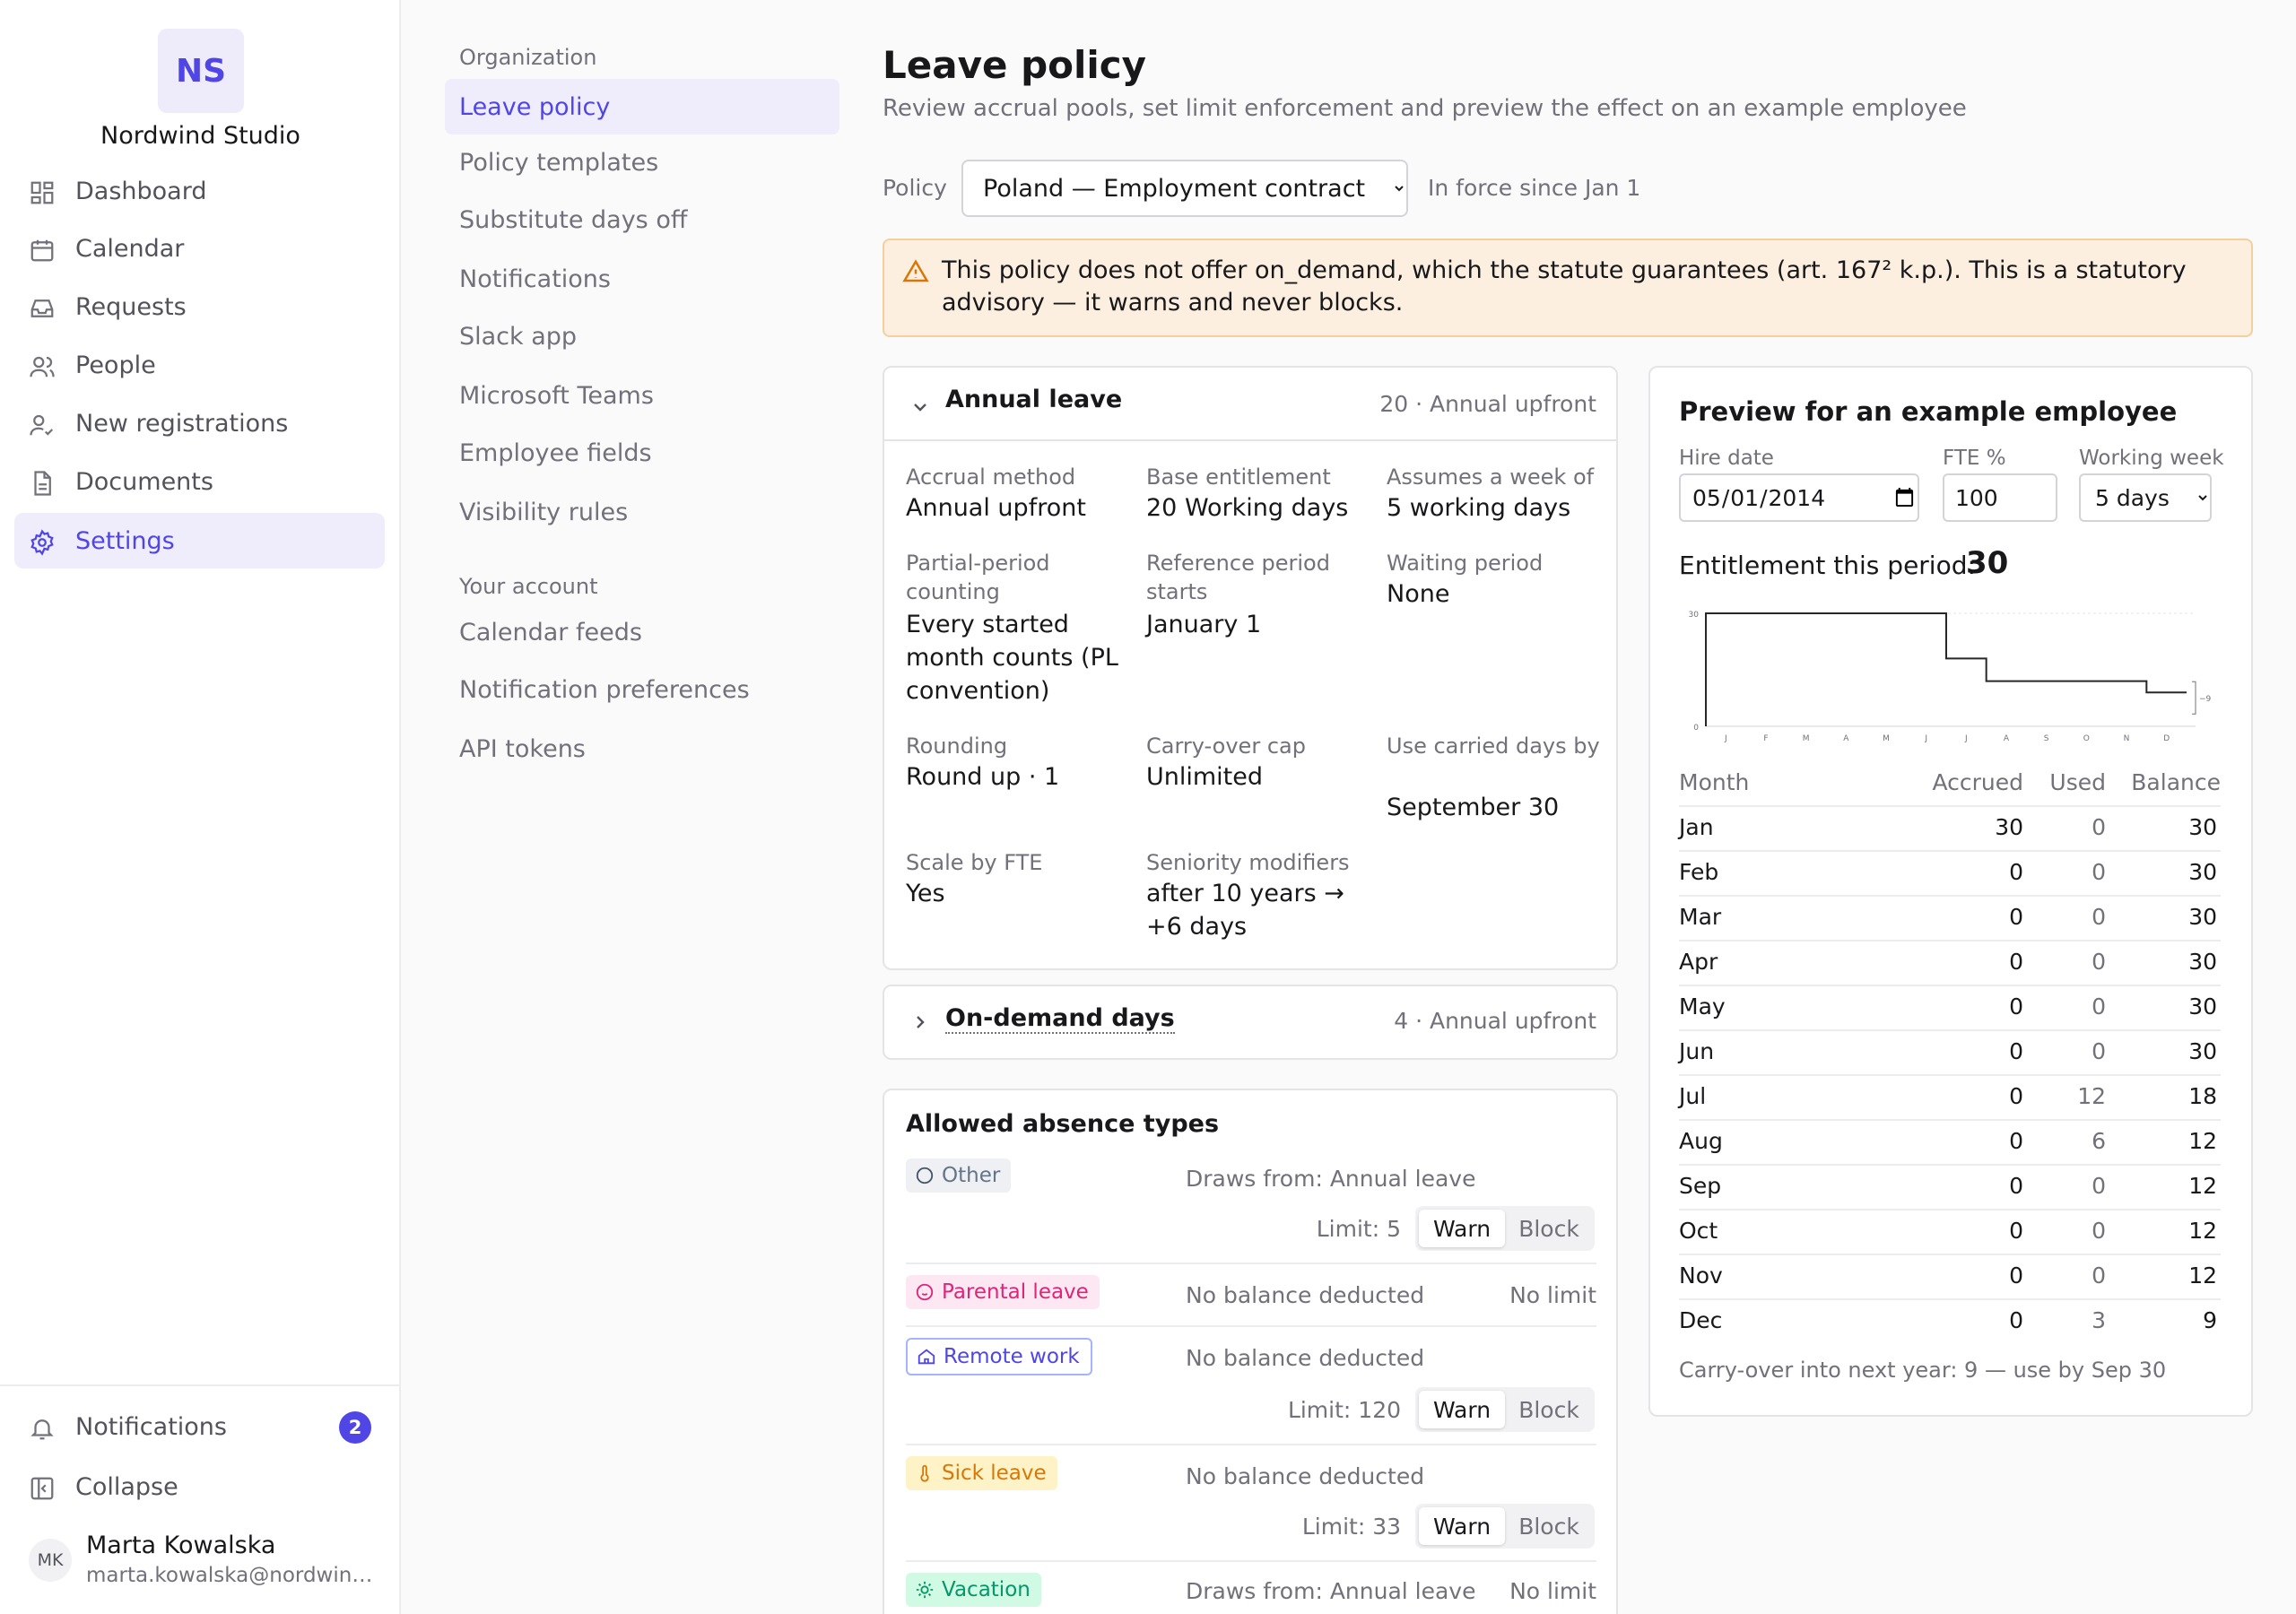  I want to click on nav-documents: Documents, so click(199, 481).